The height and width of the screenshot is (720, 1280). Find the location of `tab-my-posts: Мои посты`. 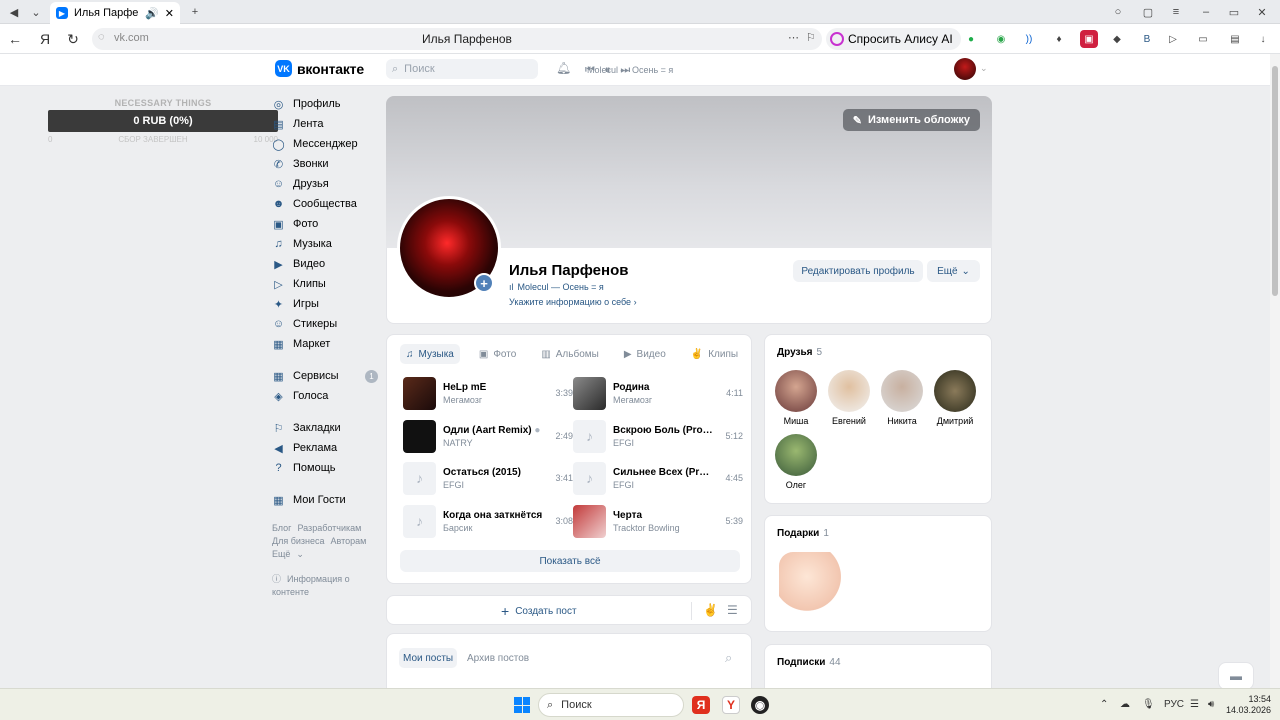

tab-my-posts: Мои посты is located at coordinates (428, 658).